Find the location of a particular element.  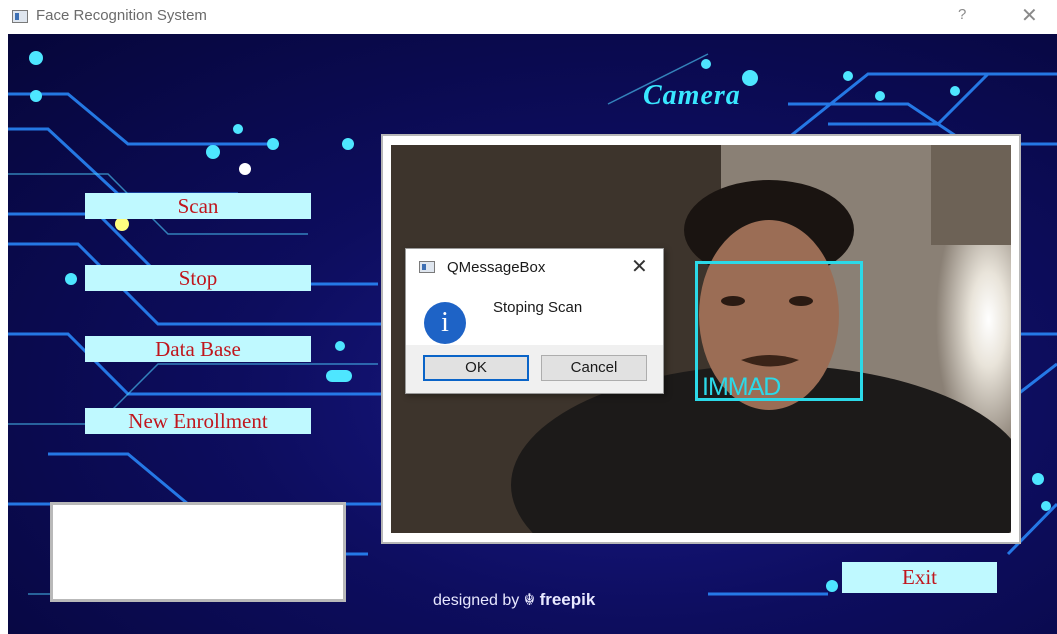

message-box-title: QMessageBox is located at coordinates (496, 267).